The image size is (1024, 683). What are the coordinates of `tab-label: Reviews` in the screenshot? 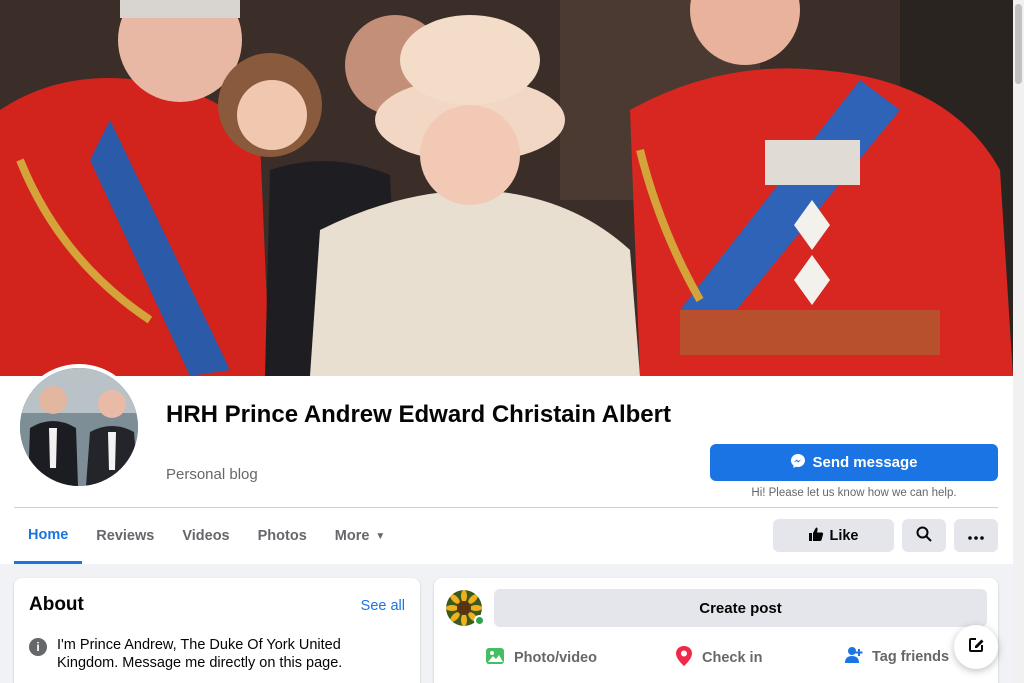 It's located at (125, 536).